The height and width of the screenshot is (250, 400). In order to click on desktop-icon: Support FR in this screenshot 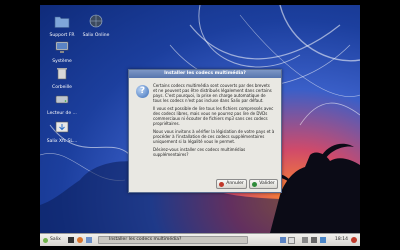, I will do `click(62, 25)`.